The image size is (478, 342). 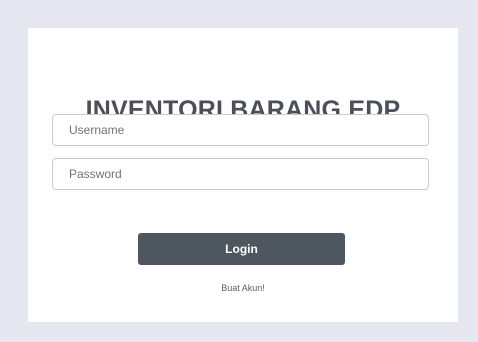 What do you see at coordinates (240, 130) in the screenshot?
I see `username-input` at bounding box center [240, 130].